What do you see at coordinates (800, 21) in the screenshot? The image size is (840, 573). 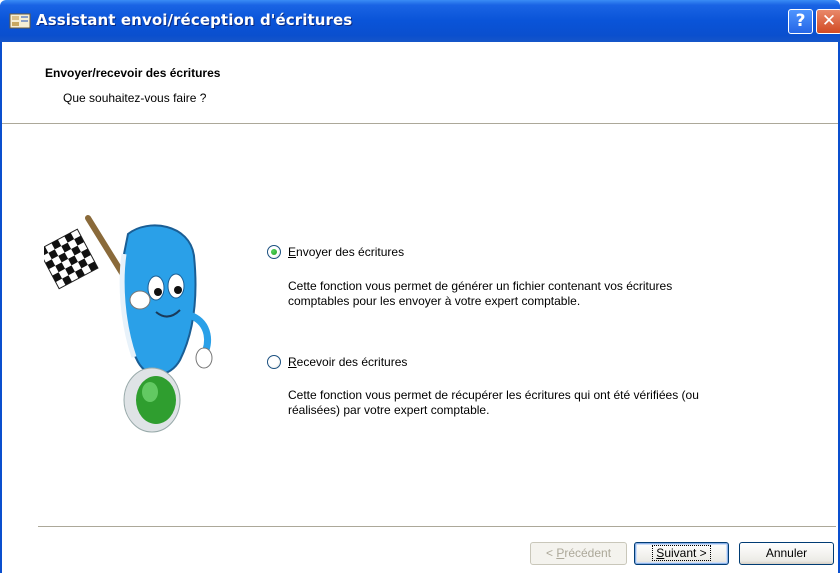 I see `help-button: ?` at bounding box center [800, 21].